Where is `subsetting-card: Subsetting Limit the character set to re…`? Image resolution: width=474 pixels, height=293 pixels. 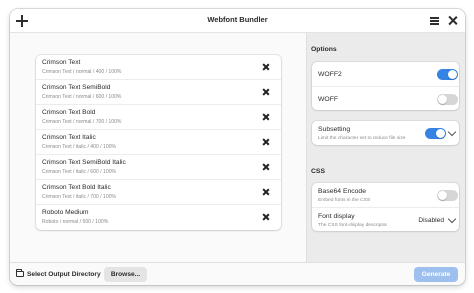
subsetting-card: Subsetting Limit the character set to re… is located at coordinates (385, 133).